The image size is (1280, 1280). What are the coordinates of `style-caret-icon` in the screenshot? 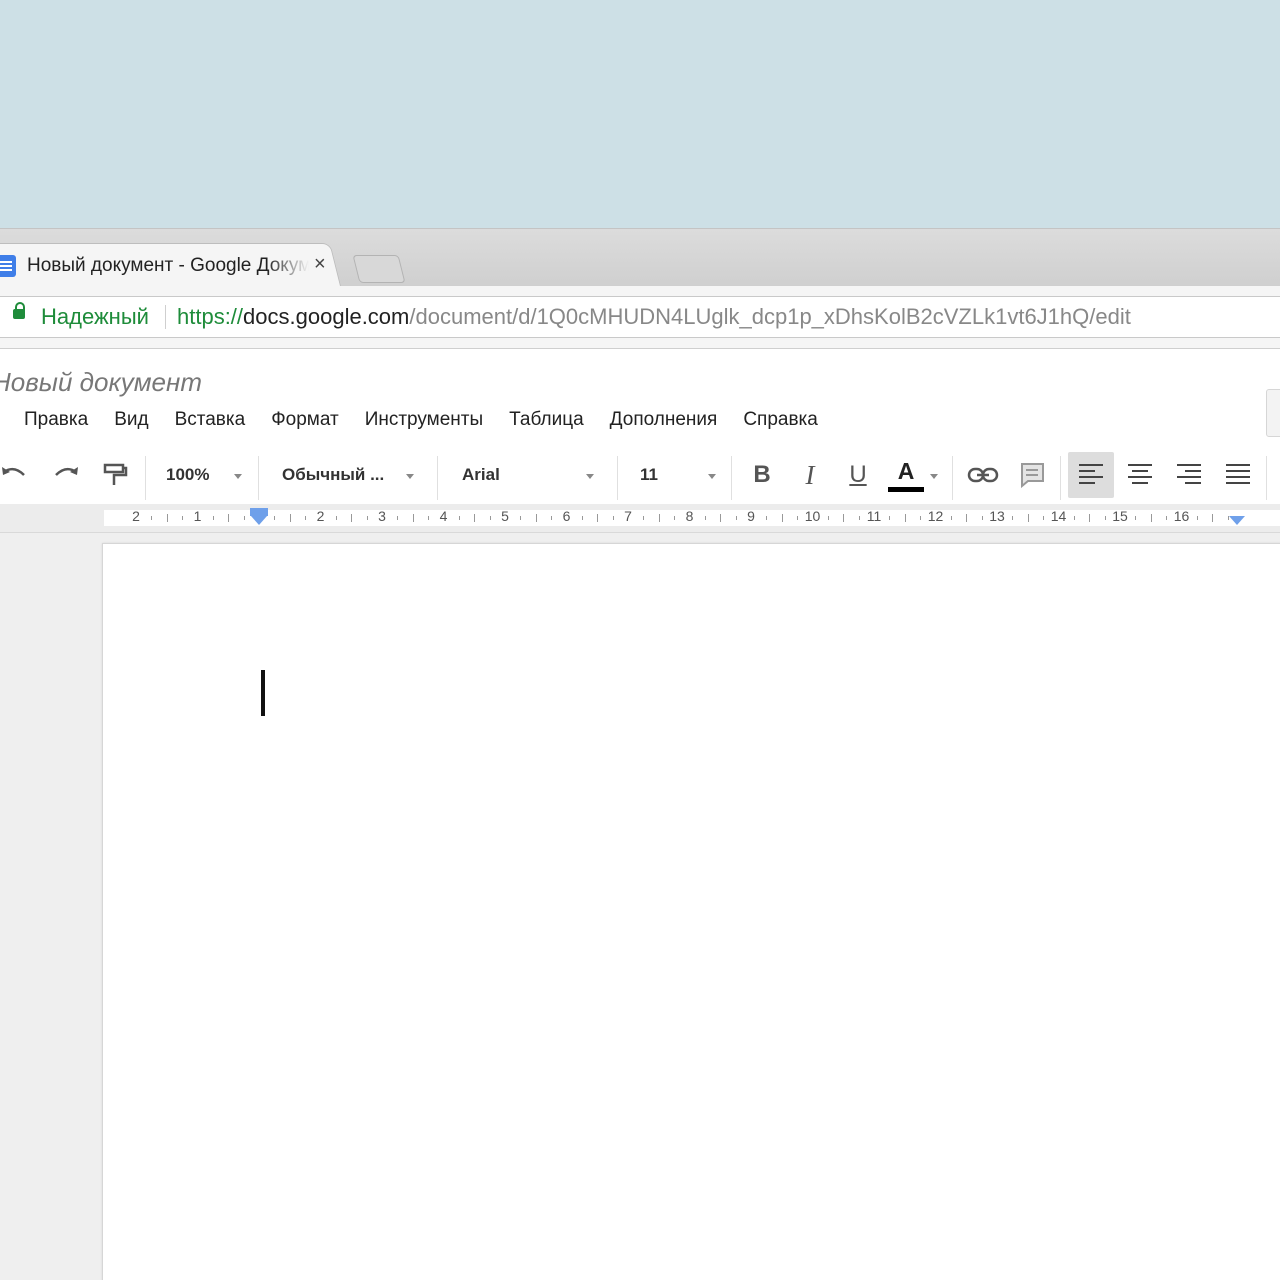 It's located at (410, 476).